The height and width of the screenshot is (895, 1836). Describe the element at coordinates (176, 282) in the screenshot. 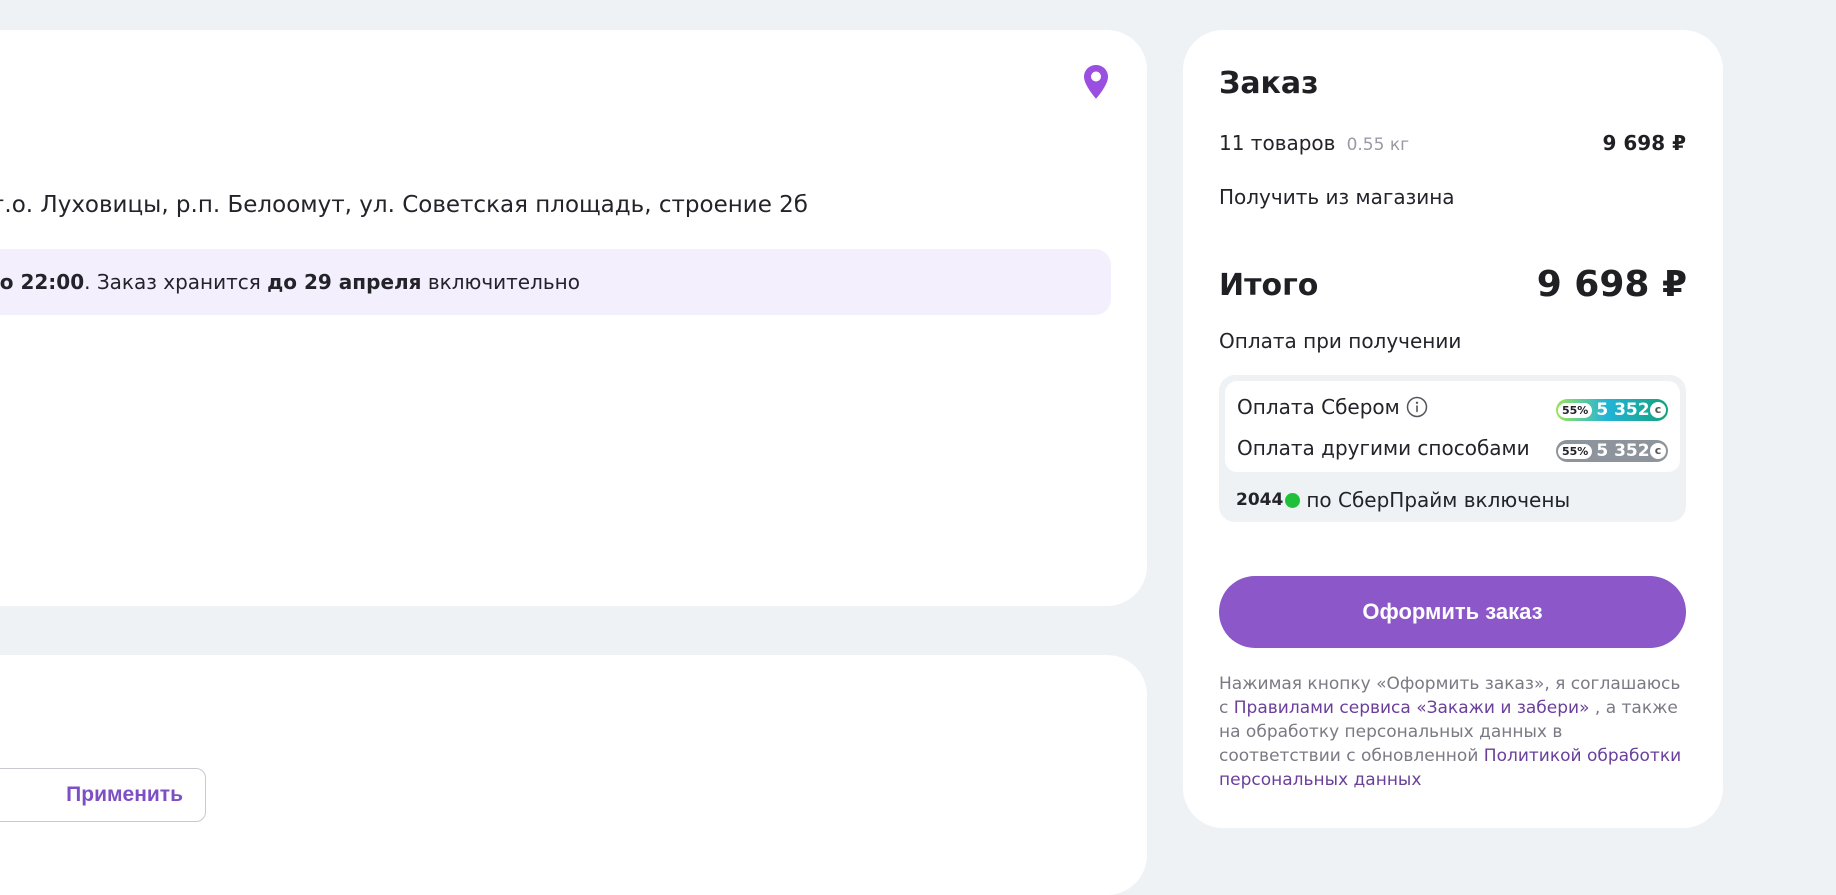

I see `storage-notice-middle: . Заказ хранится` at that location.